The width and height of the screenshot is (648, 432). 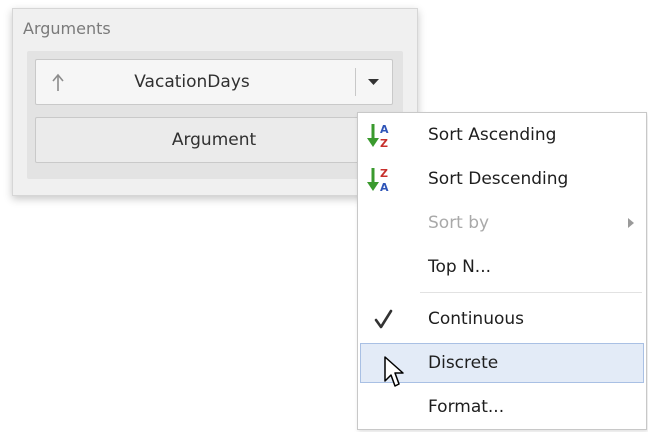 What do you see at coordinates (459, 223) in the screenshot?
I see `menu-item-label: Sort by` at bounding box center [459, 223].